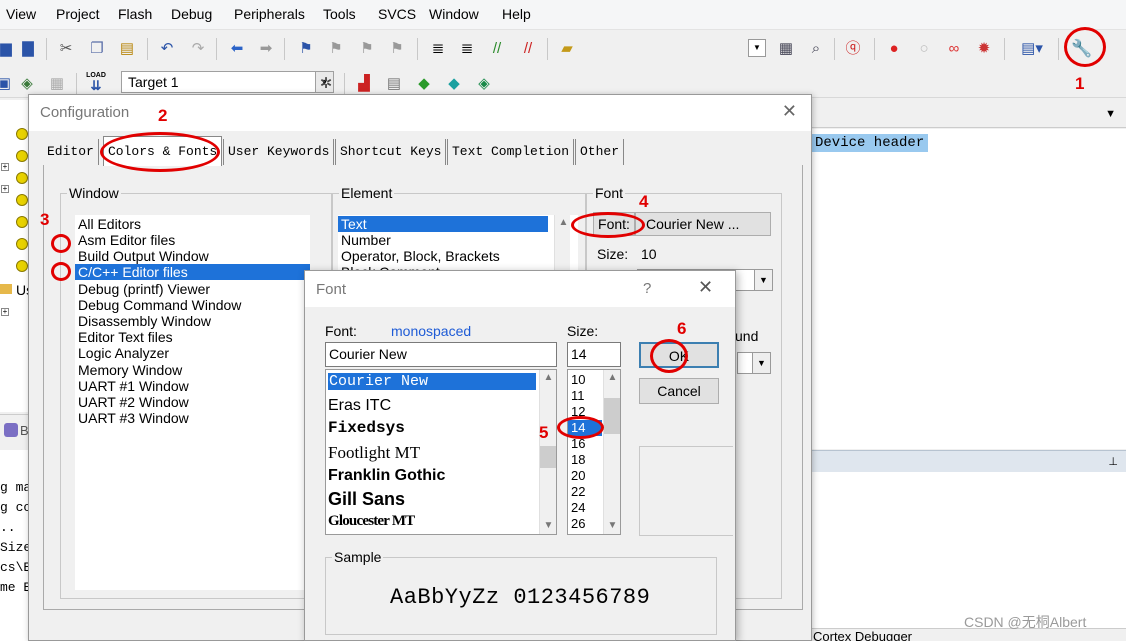 The width and height of the screenshot is (1126, 641). What do you see at coordinates (78, 14) in the screenshot?
I see `menu-project: Project` at bounding box center [78, 14].